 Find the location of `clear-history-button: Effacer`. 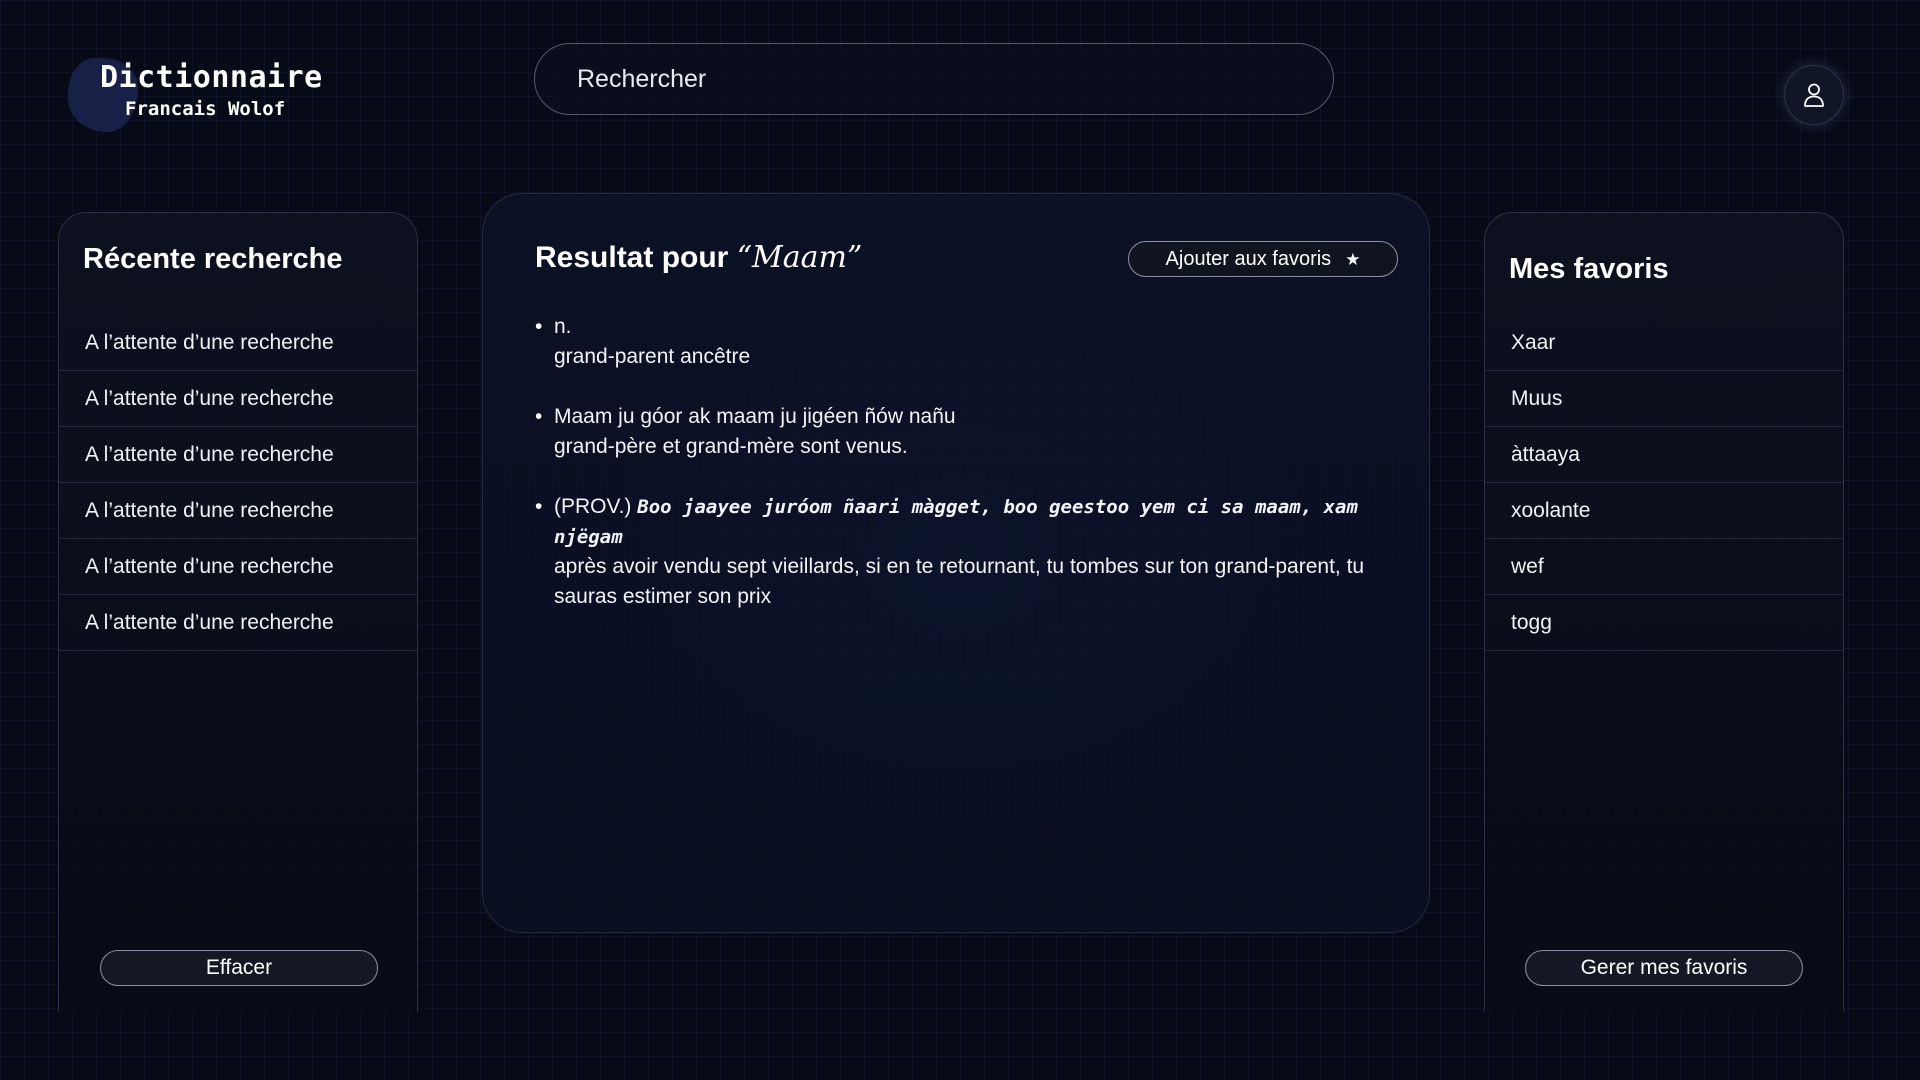

clear-history-button: Effacer is located at coordinates (239, 968).